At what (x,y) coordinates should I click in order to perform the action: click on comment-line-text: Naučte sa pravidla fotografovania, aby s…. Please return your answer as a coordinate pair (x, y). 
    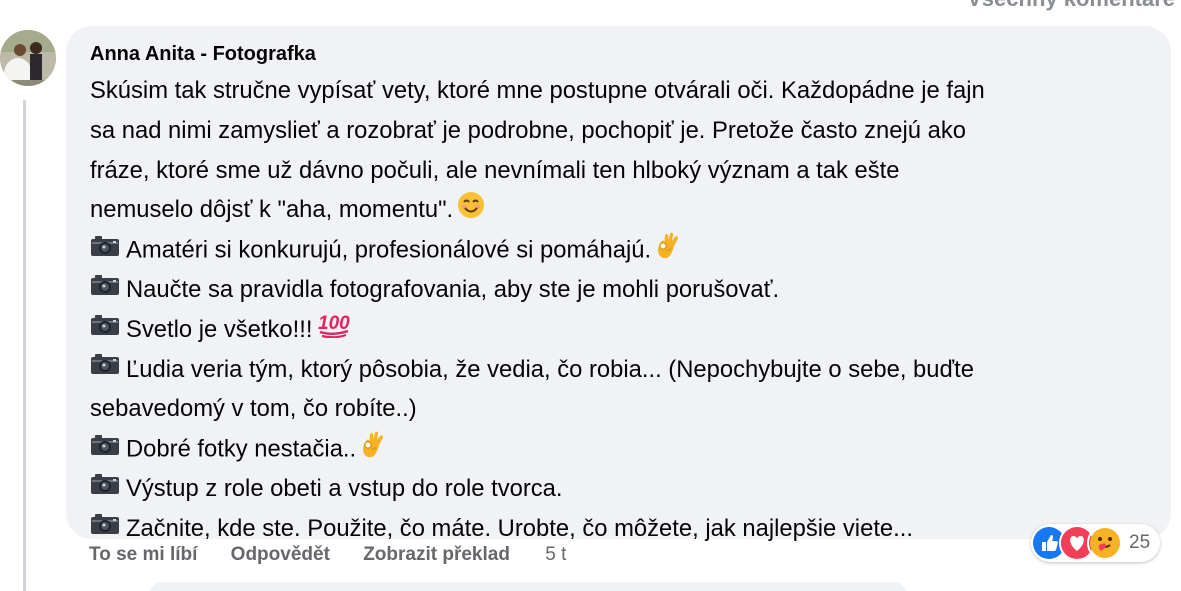
    Looking at the image, I should click on (453, 289).